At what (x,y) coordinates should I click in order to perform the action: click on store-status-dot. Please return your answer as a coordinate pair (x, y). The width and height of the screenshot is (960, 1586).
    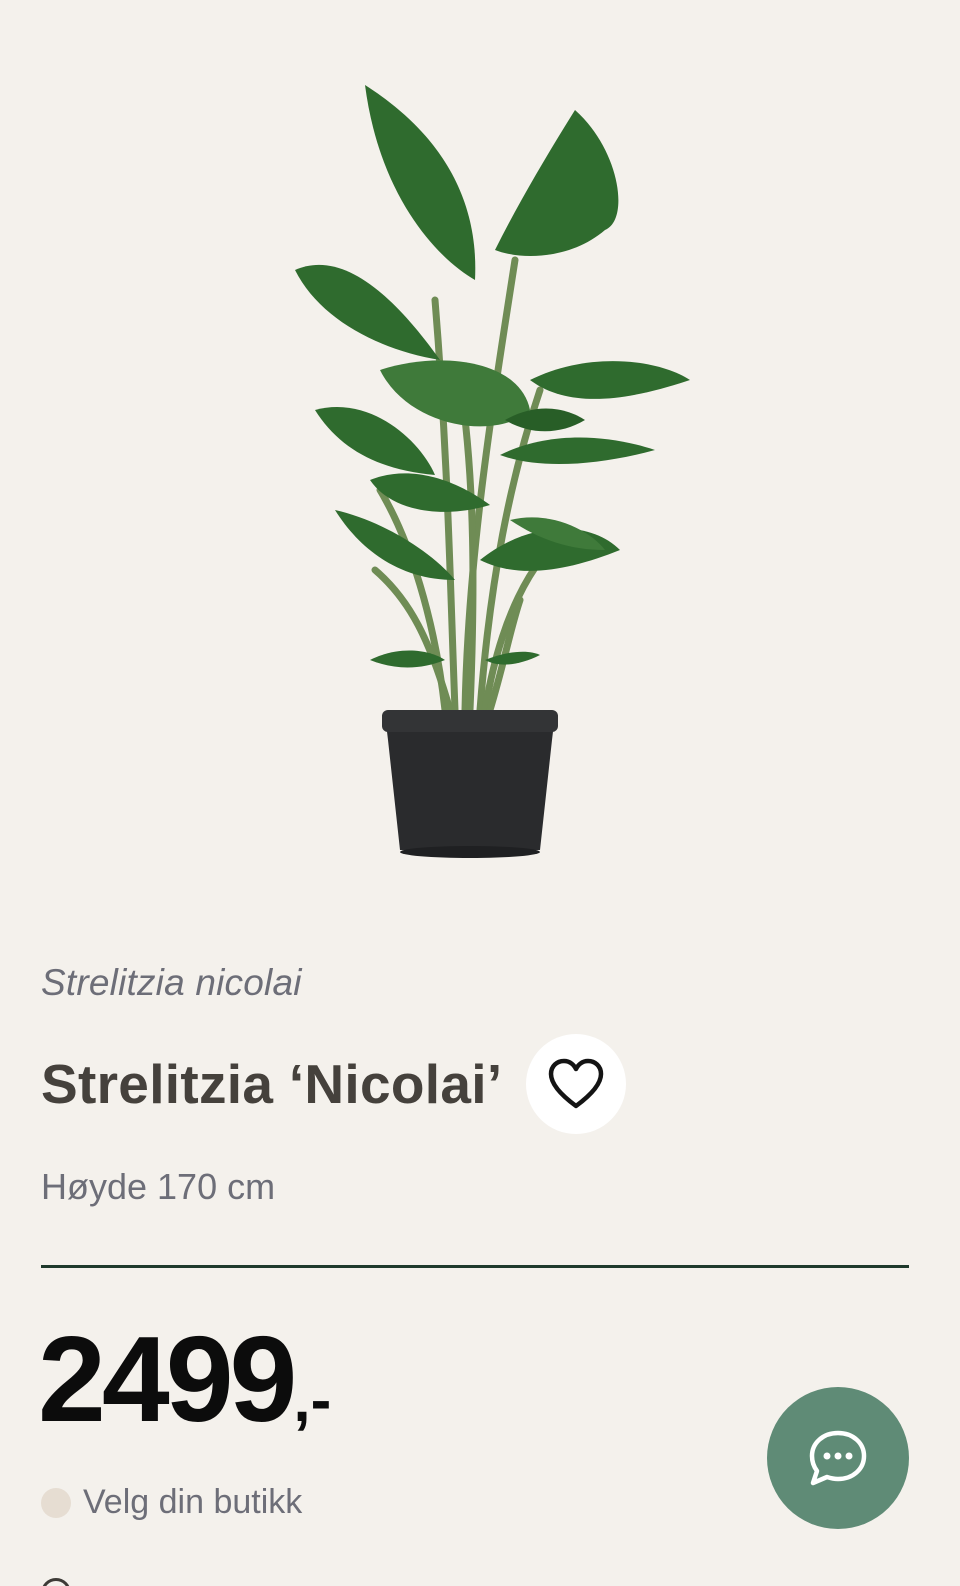
    Looking at the image, I should click on (56, 1502).